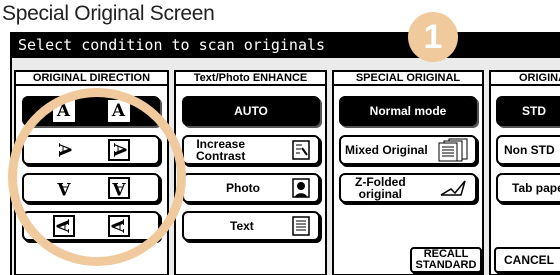 This screenshot has height=275, width=560. What do you see at coordinates (91, 150) in the screenshot?
I see `orientation-rotated-left-button: A A` at bounding box center [91, 150].